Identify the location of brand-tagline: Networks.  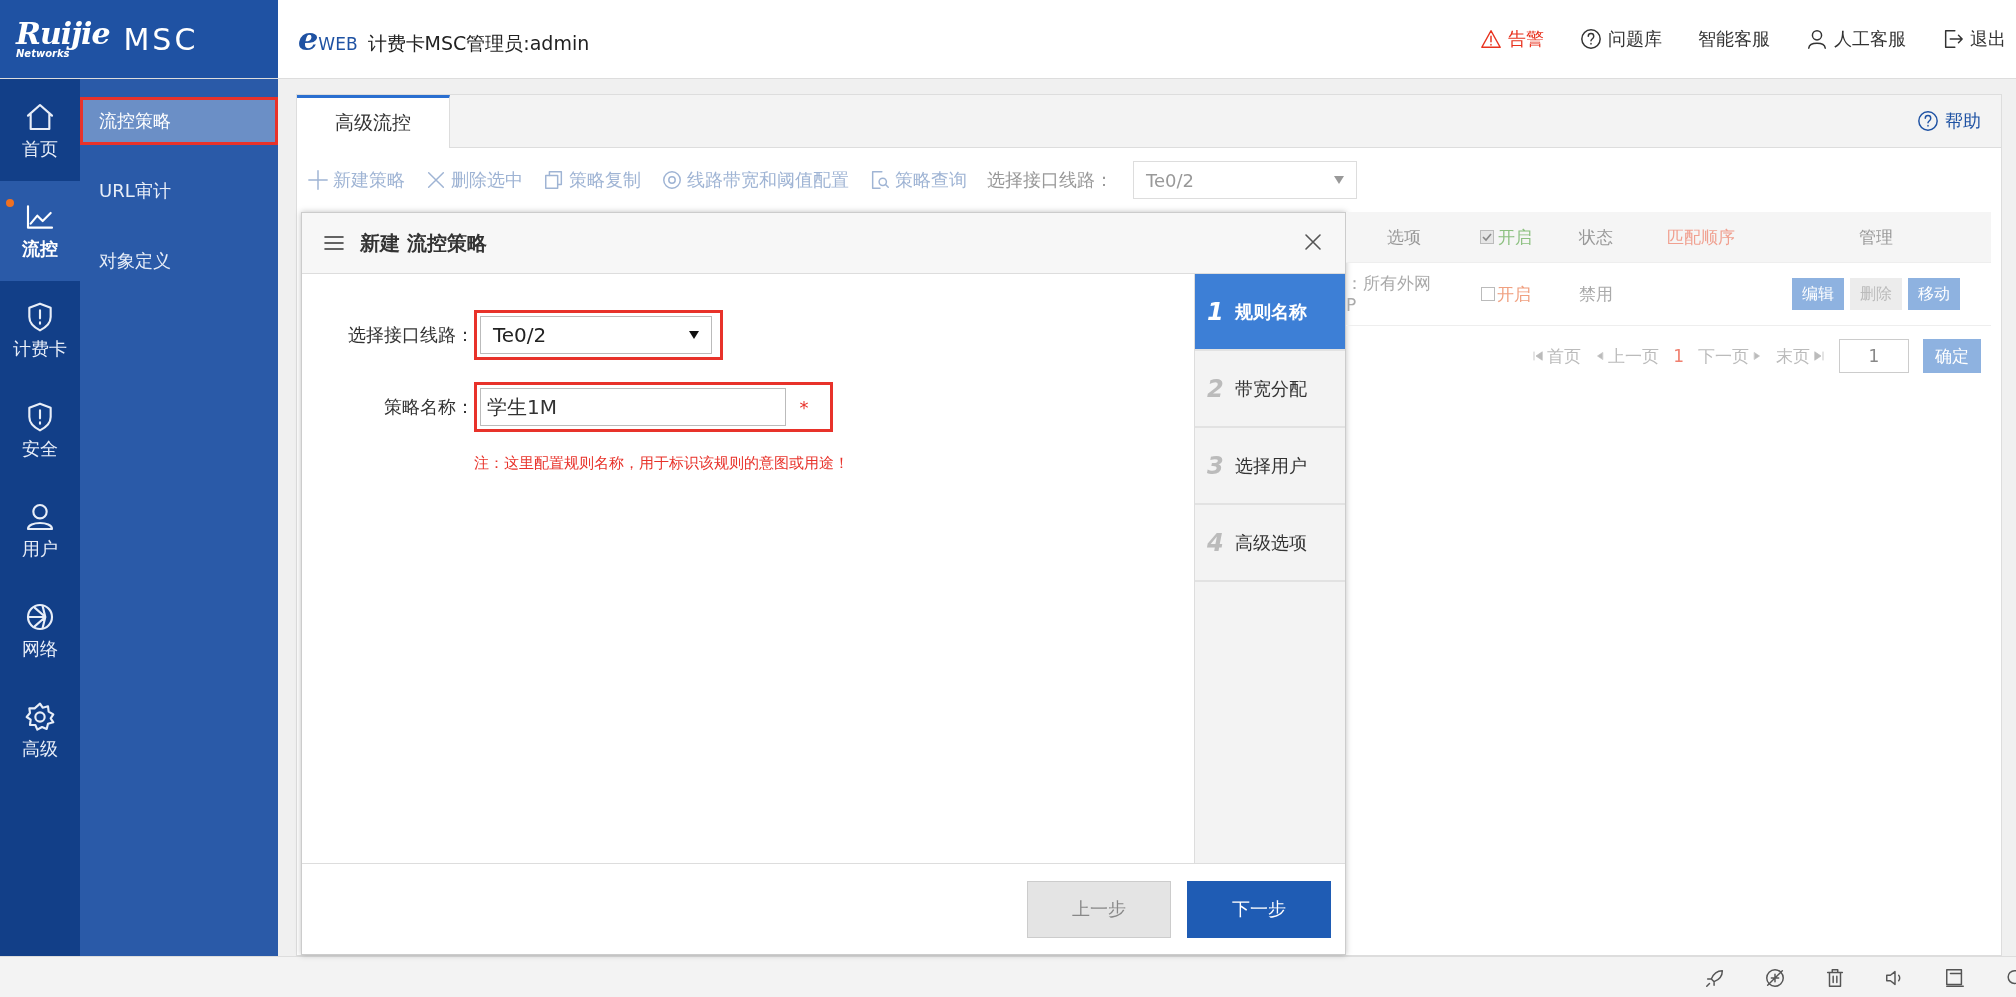
(43, 54).